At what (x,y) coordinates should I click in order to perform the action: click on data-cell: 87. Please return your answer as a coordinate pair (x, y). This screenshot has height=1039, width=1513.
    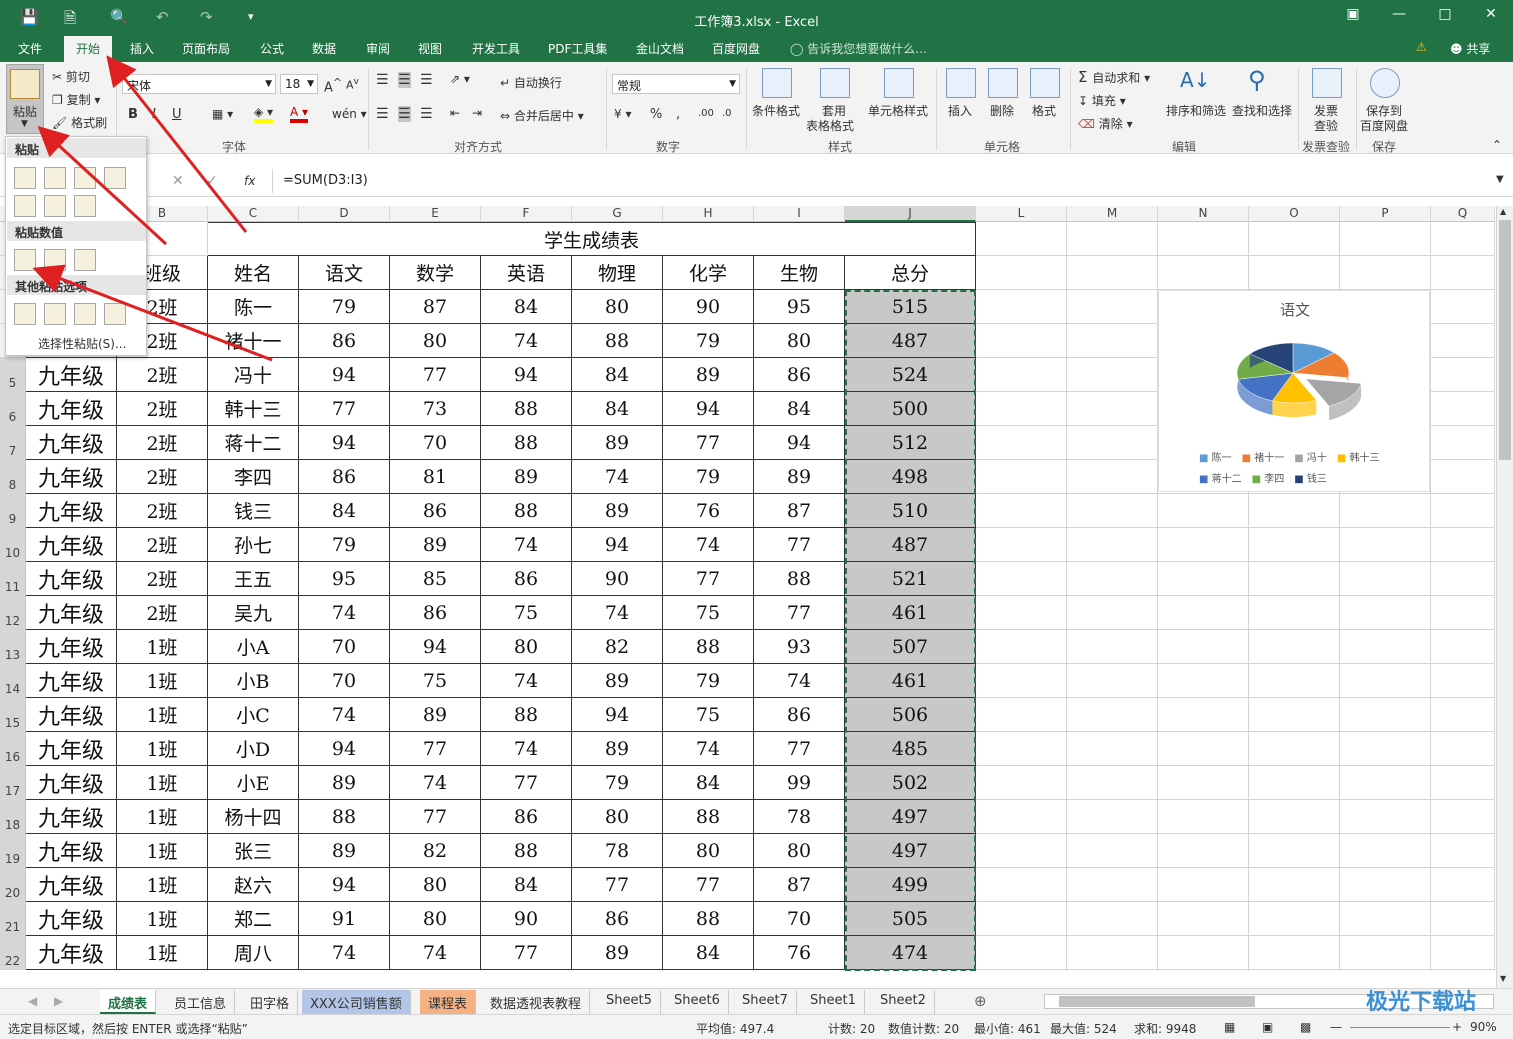
    Looking at the image, I should click on (799, 511).